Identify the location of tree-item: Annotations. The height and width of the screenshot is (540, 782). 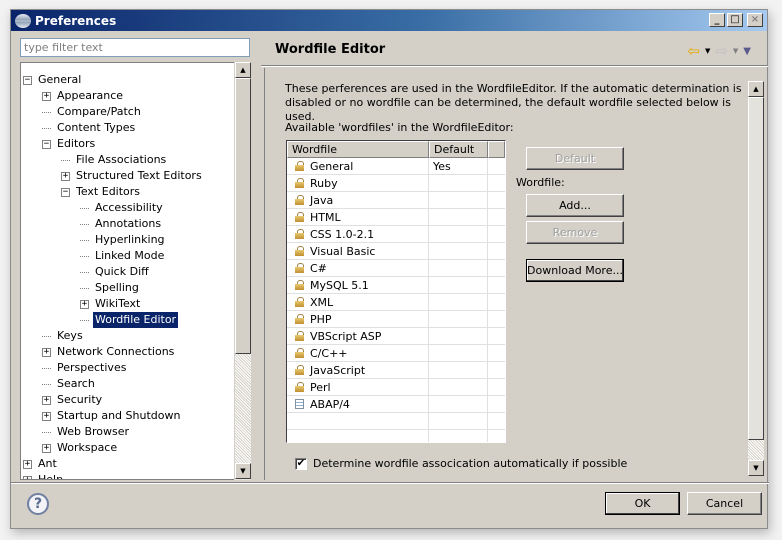
(121, 224).